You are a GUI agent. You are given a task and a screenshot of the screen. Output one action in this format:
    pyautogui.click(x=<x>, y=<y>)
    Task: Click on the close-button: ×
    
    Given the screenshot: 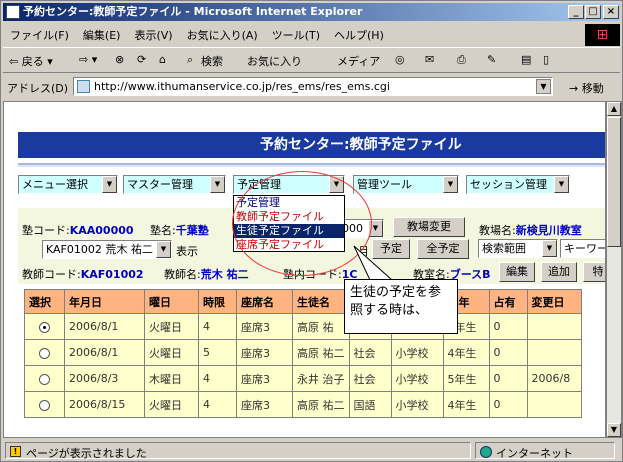 What is the action you would take?
    pyautogui.click(x=611, y=12)
    